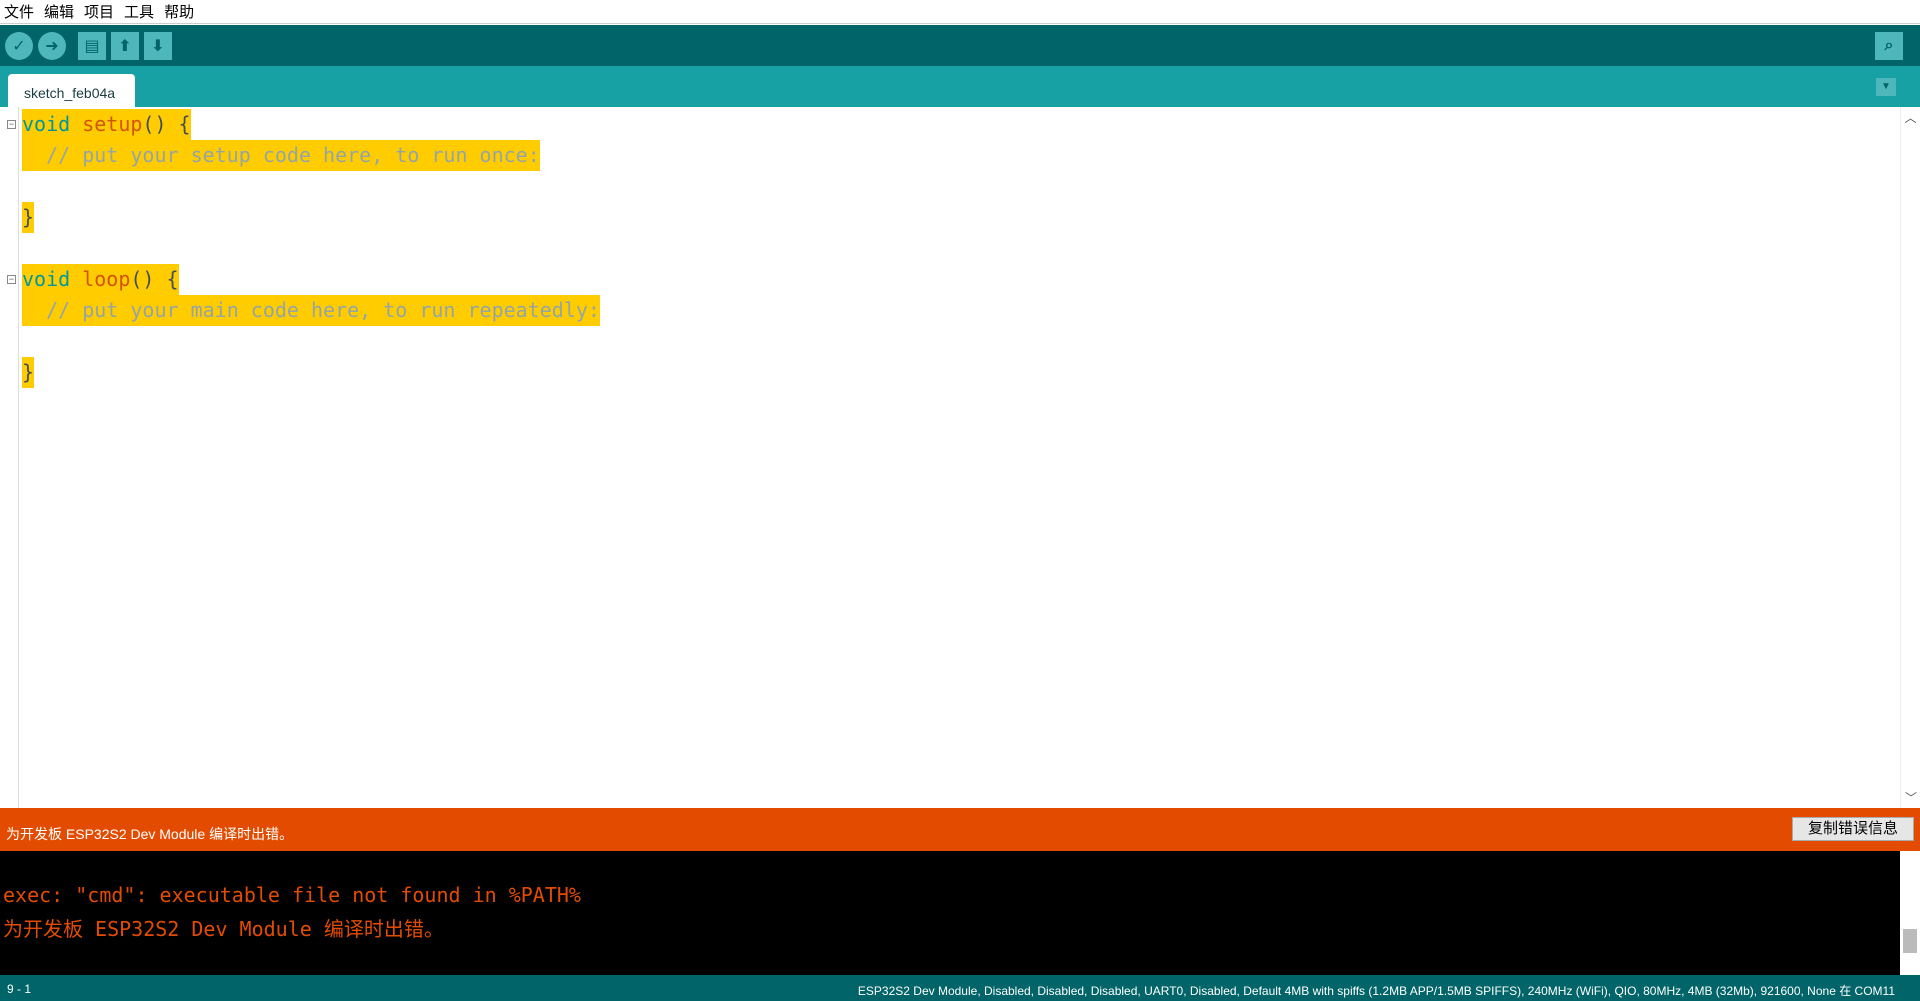 Image resolution: width=1920 pixels, height=1001 pixels. I want to click on tab-sketch: sketch_feb04a, so click(71, 90).